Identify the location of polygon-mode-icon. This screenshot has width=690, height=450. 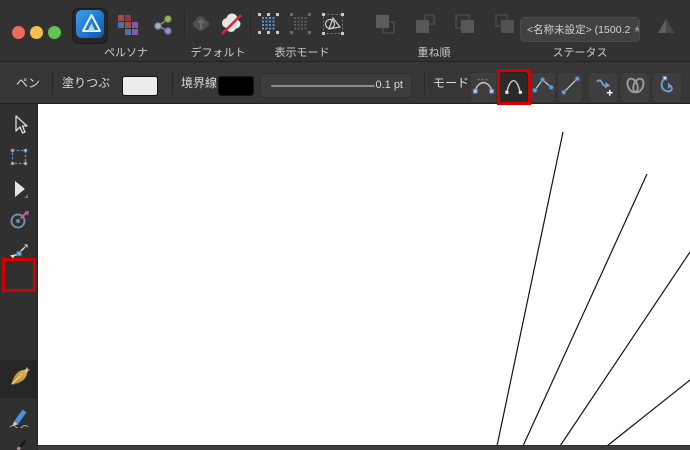
(543, 88).